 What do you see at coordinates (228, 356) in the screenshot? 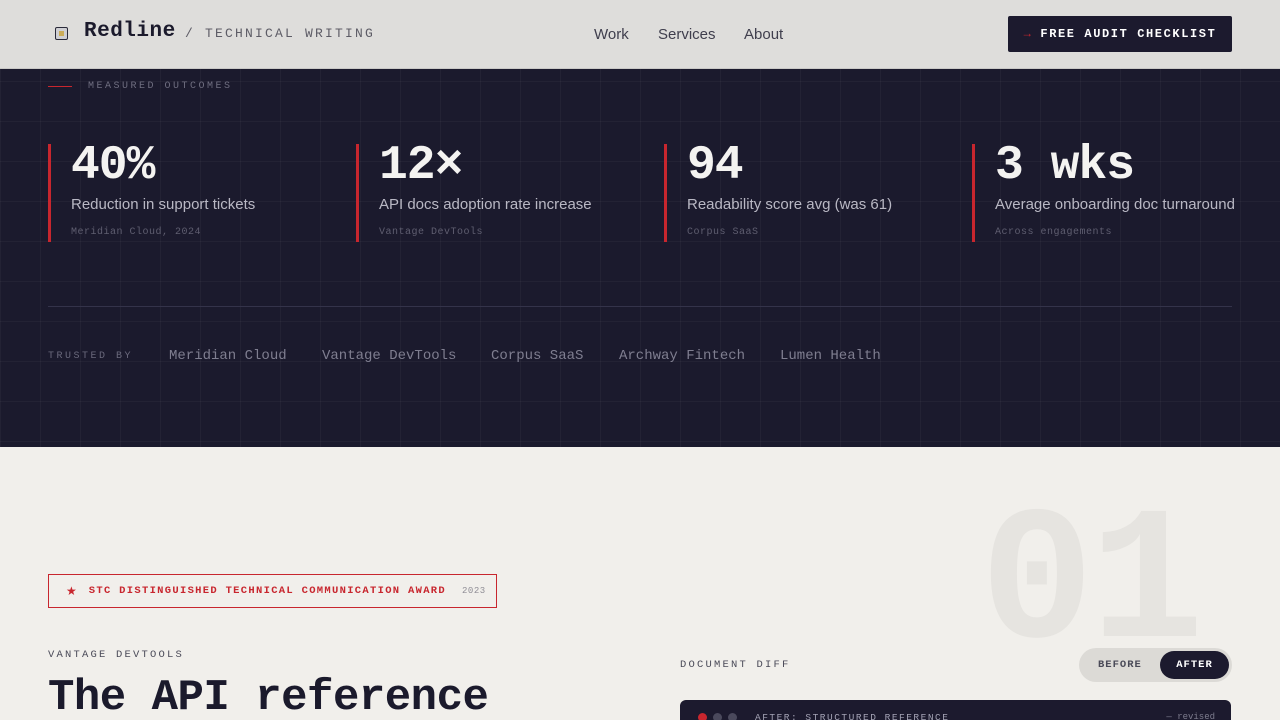
I see `client-logo-meridian: Meridian Cloud` at bounding box center [228, 356].